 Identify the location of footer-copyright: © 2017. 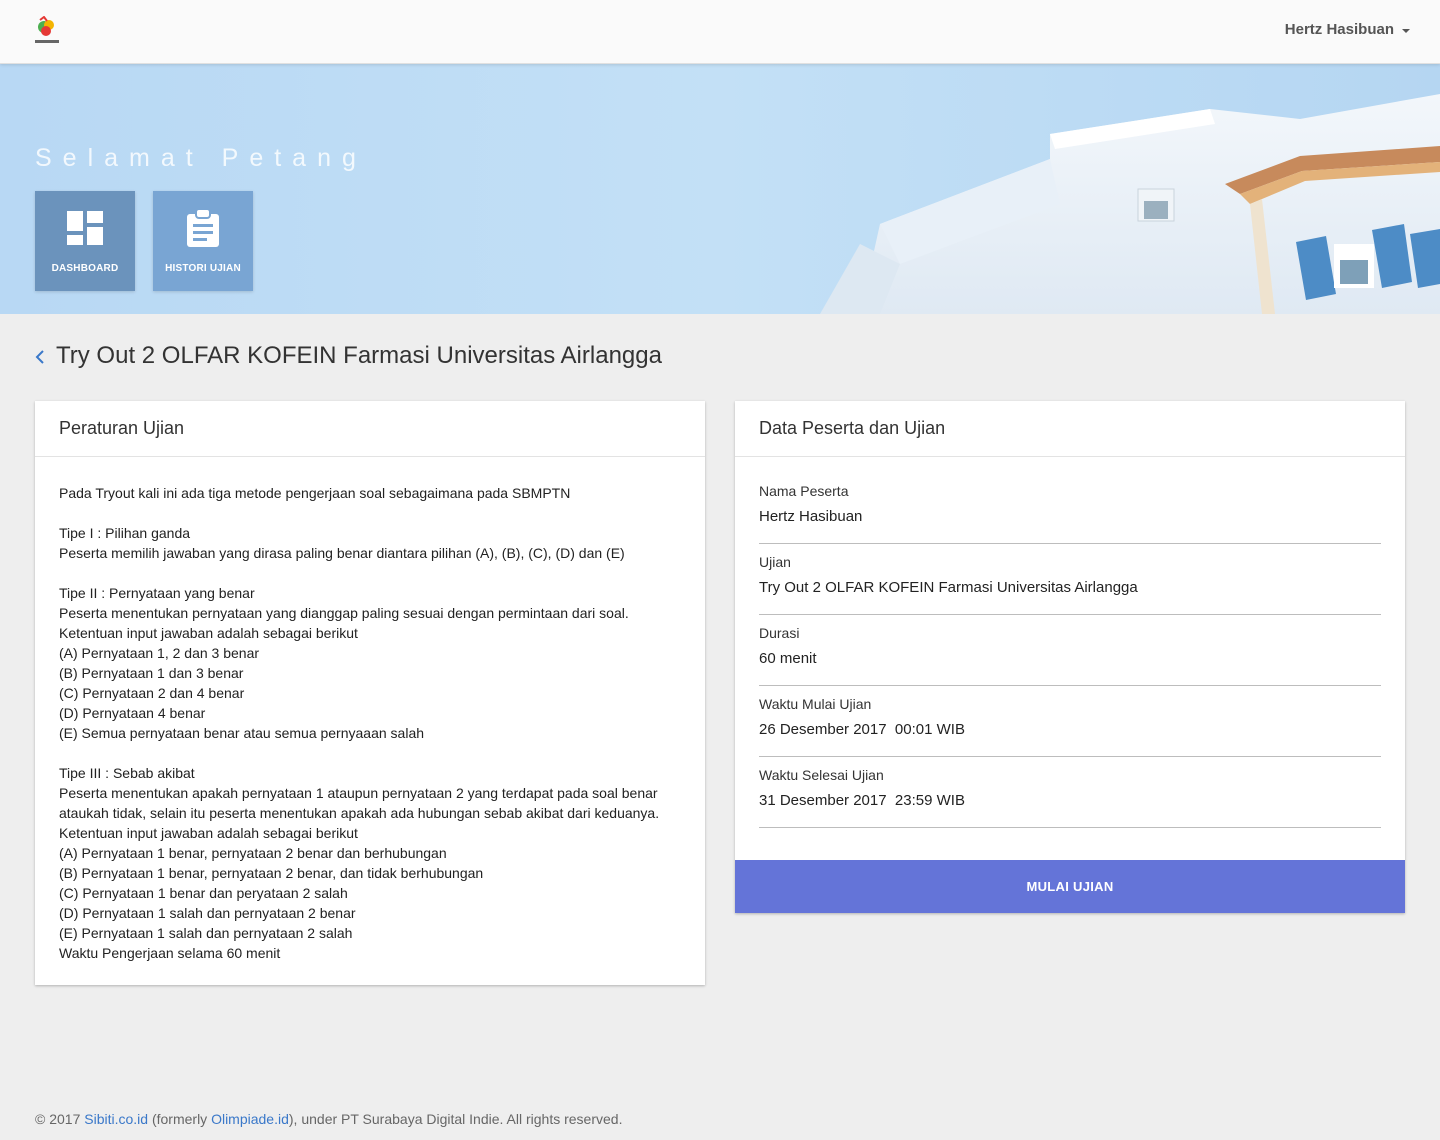
(60, 1119).